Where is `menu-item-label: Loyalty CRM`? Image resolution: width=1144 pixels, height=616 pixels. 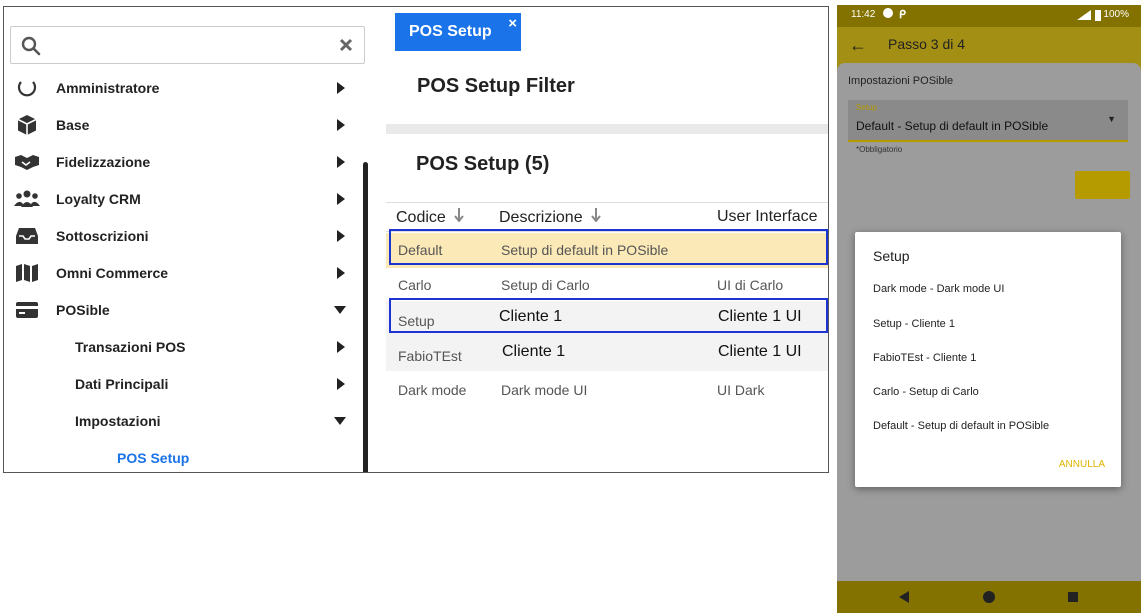 menu-item-label: Loyalty CRM is located at coordinates (98, 199).